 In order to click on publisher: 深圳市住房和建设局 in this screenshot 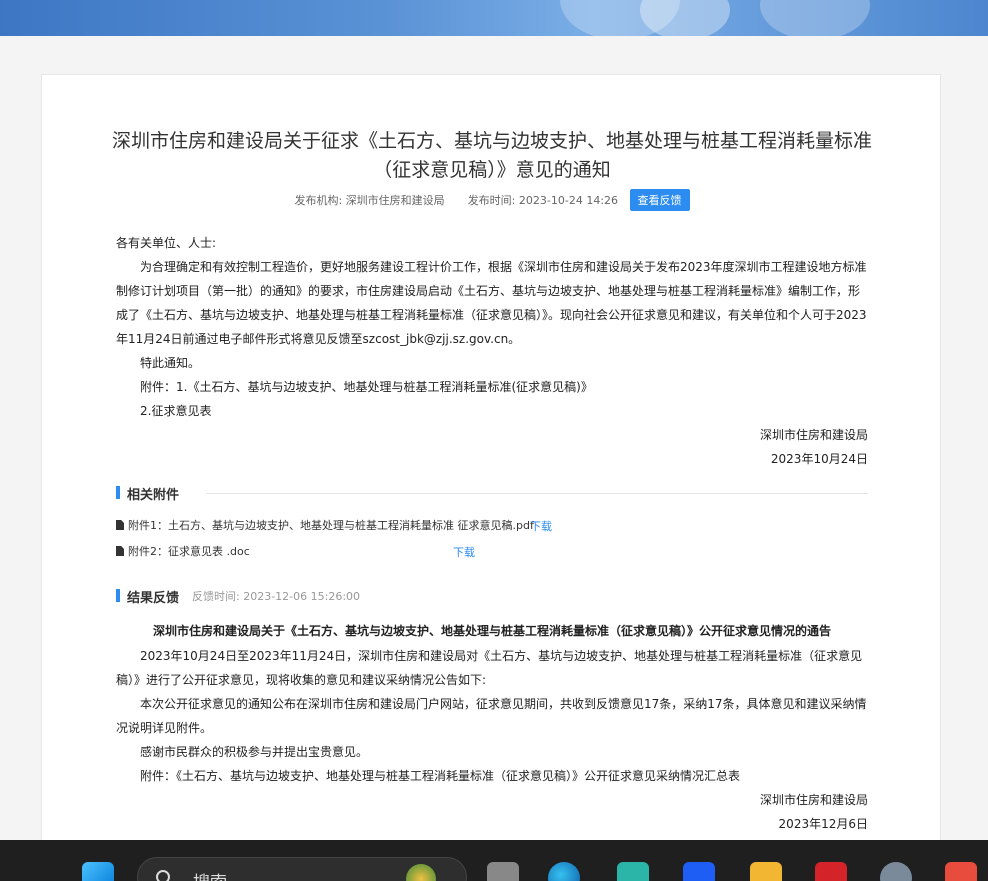, I will do `click(395, 200)`.